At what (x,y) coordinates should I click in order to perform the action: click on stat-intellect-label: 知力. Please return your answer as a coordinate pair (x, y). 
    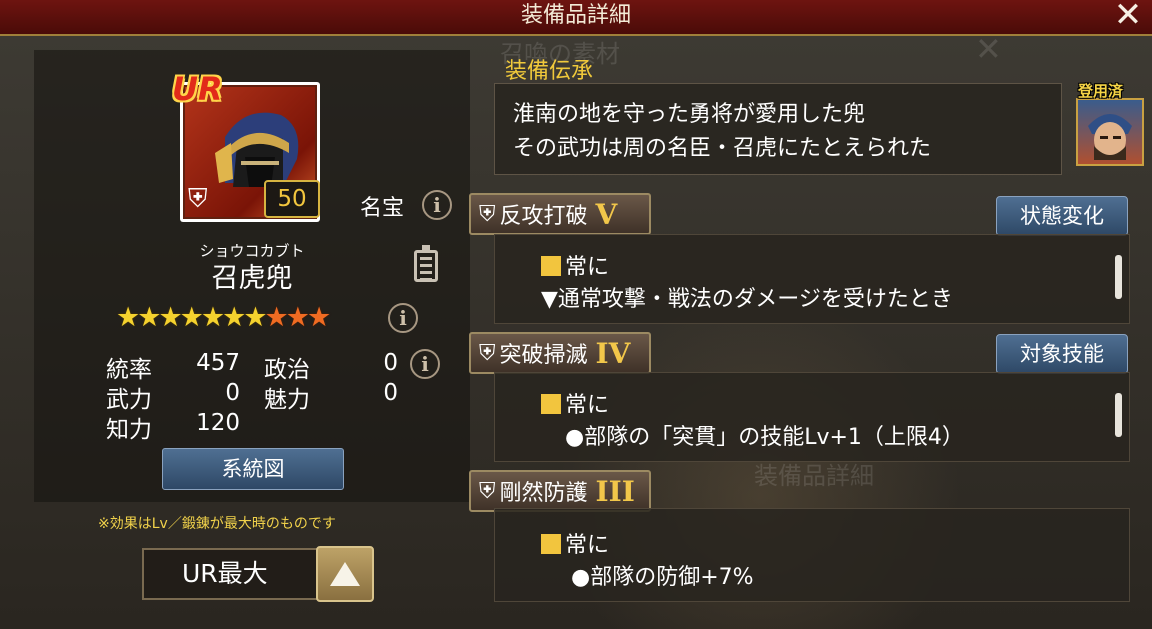
    Looking at the image, I should click on (129, 430).